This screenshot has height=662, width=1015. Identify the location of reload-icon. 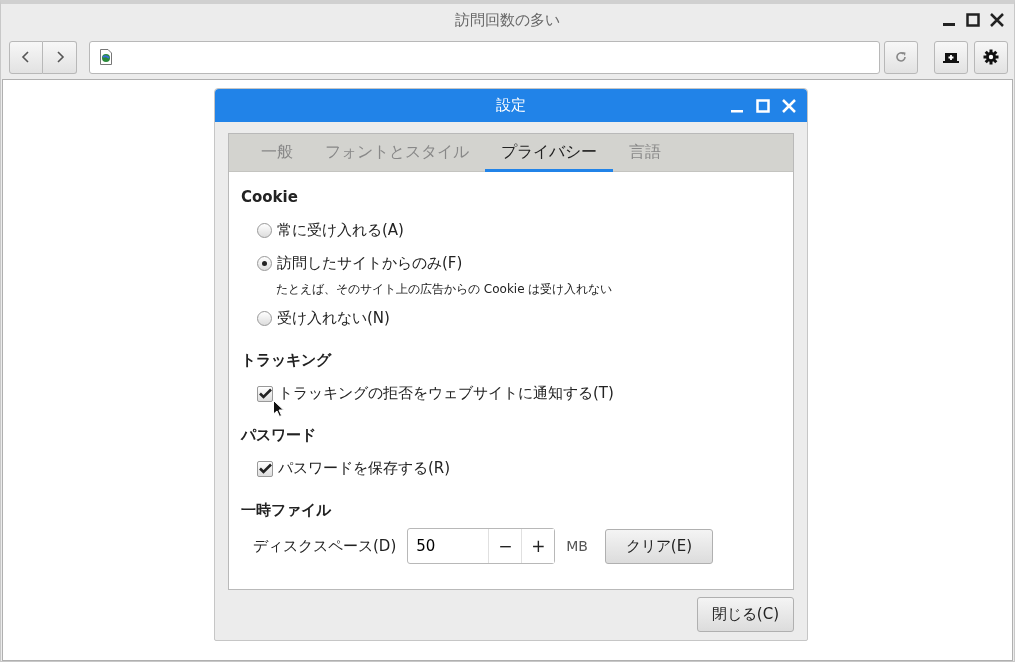
(901, 57).